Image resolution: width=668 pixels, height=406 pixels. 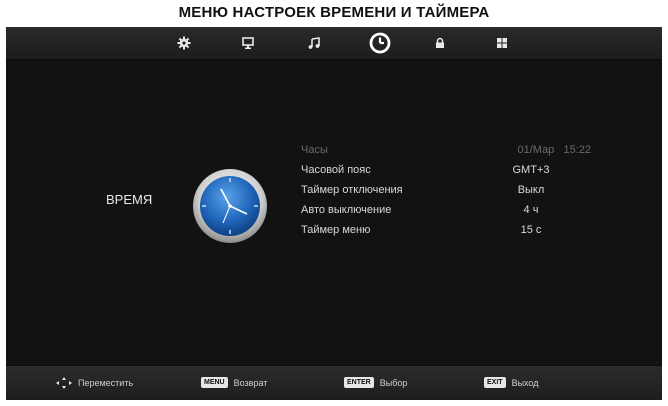 What do you see at coordinates (446, 170) in the screenshot?
I see `menu-row-time-zone: Часовой пояс GMT+3` at bounding box center [446, 170].